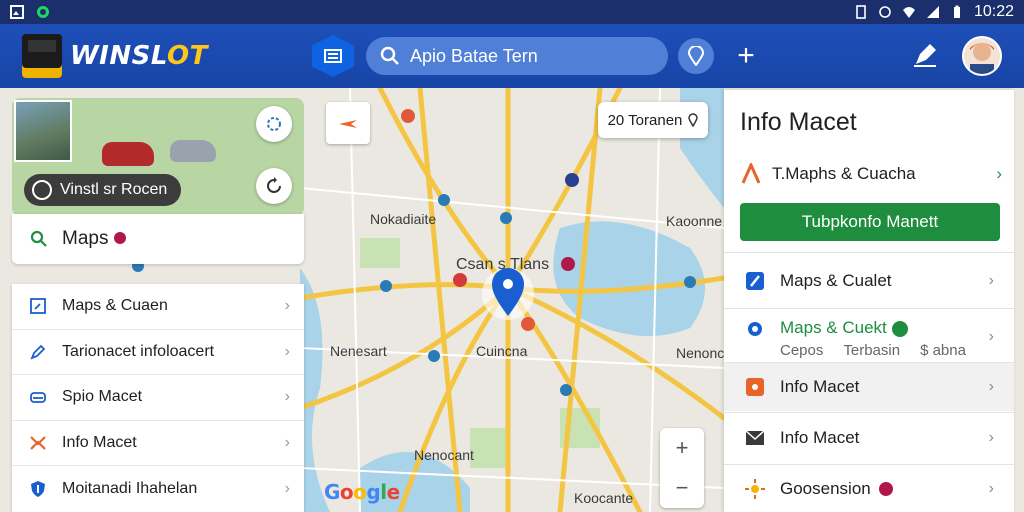 The image size is (1024, 512). I want to click on whatsapp-icon, so click(43, 12).